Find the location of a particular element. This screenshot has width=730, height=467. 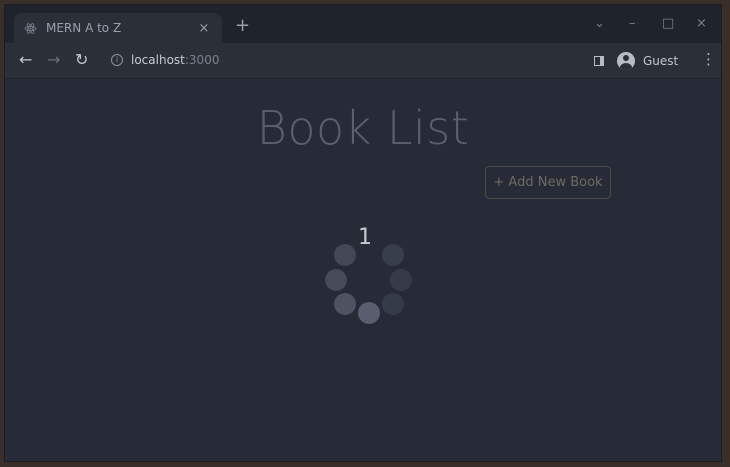

close-window-button: × is located at coordinates (701, 23).